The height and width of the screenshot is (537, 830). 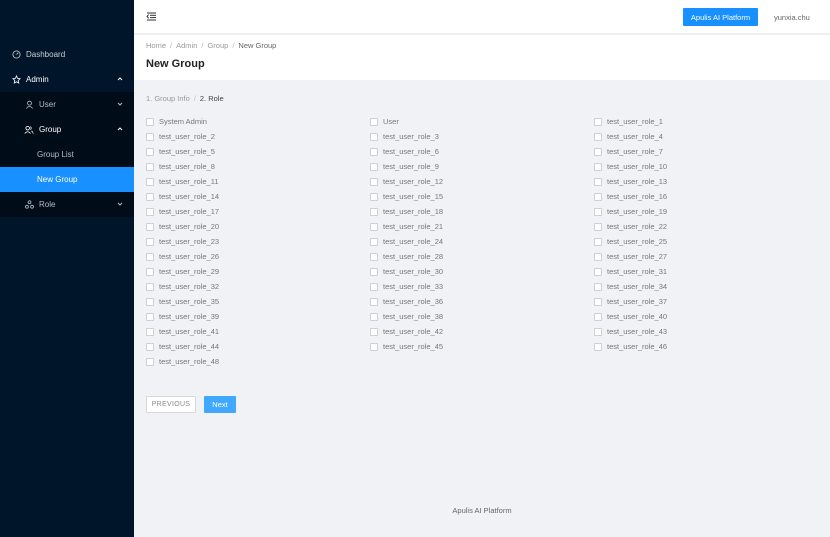 I want to click on role-option: test_user_role_10, so click(x=705, y=166).